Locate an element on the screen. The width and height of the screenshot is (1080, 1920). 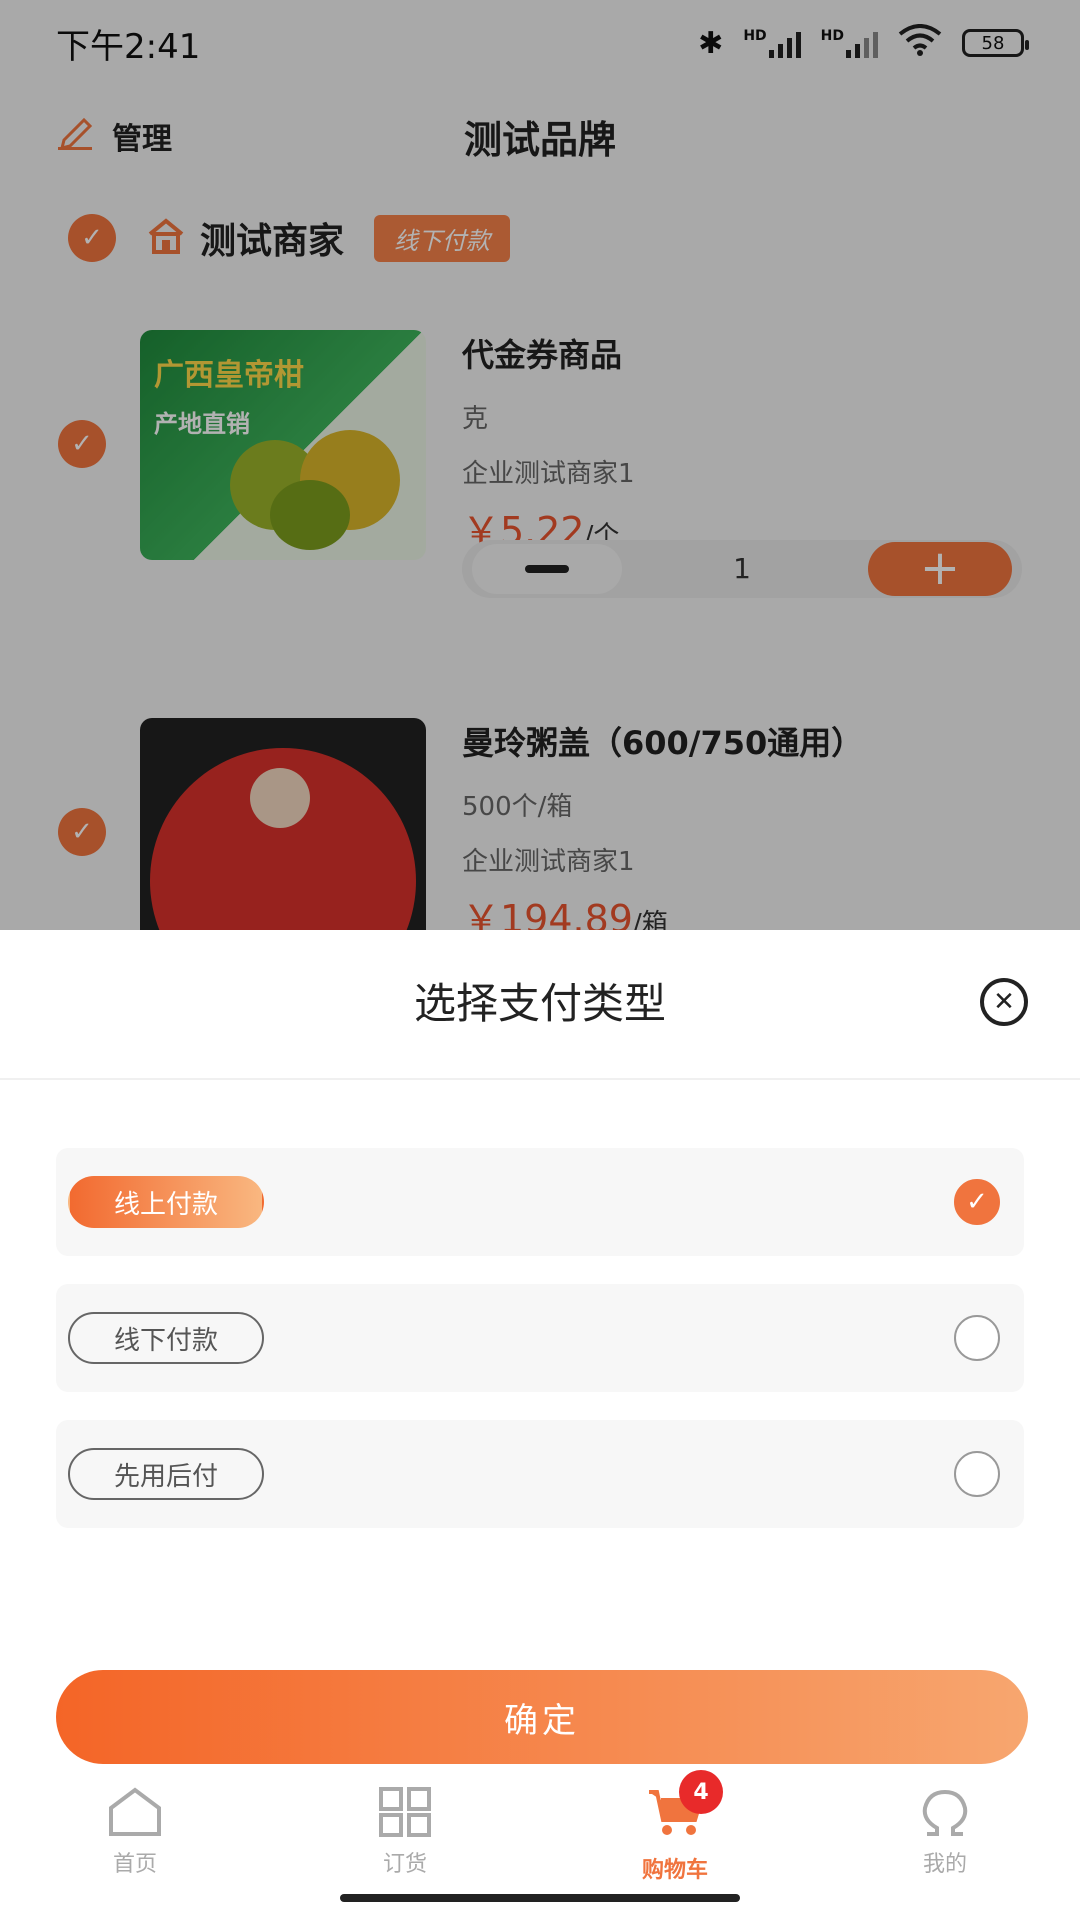
home-indicator is located at coordinates (540, 1898).